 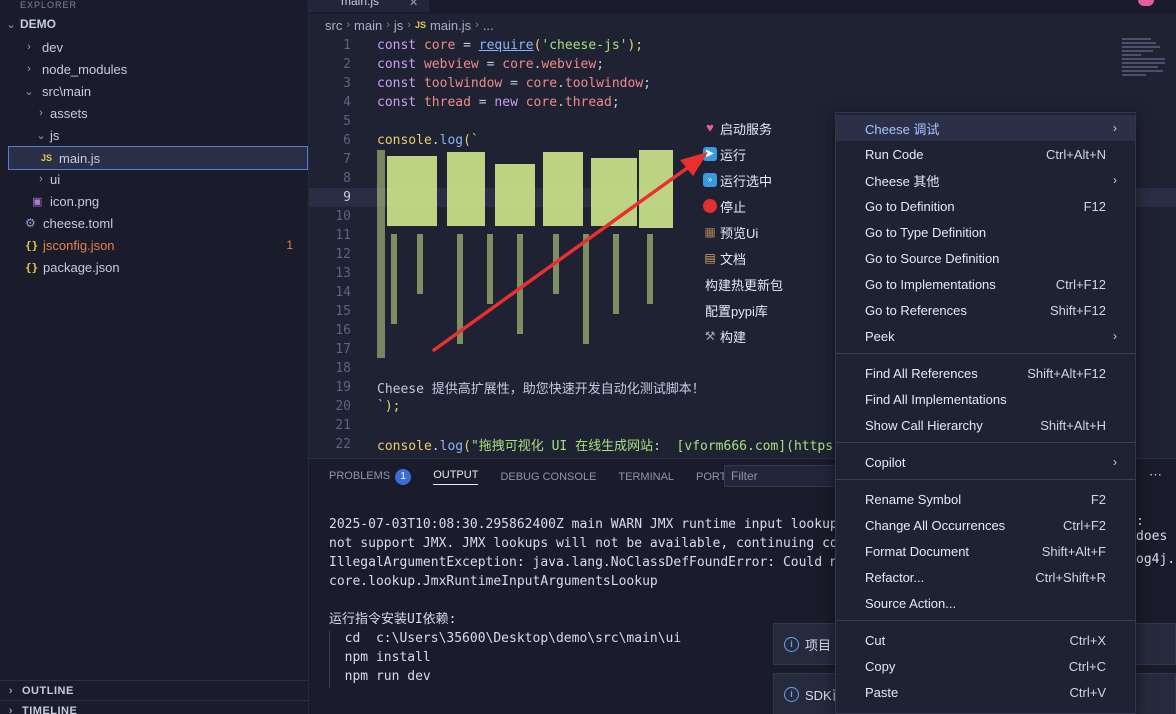 What do you see at coordinates (343, 273) in the screenshot?
I see `line-number: 13` at bounding box center [343, 273].